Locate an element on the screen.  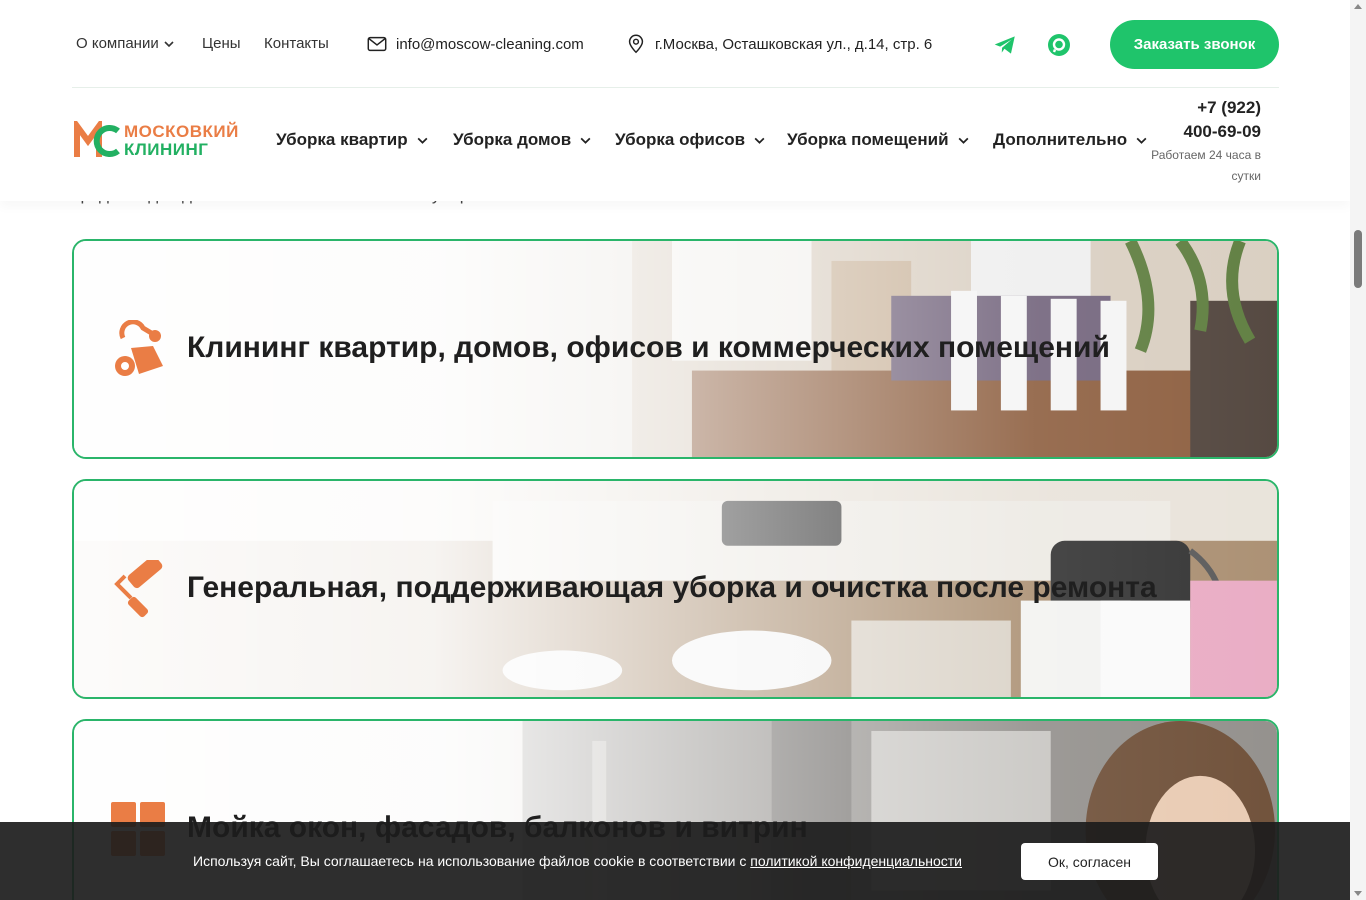
nav-item-offices: Уборка офисов is located at coordinates (690, 140).